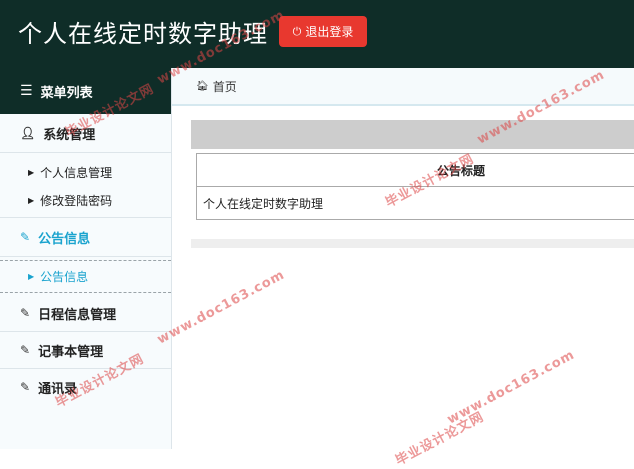 This screenshot has width=634, height=469. I want to click on panel-footer, so click(412, 243).